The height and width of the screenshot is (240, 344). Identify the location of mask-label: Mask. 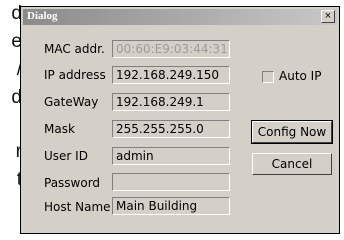
(59, 129).